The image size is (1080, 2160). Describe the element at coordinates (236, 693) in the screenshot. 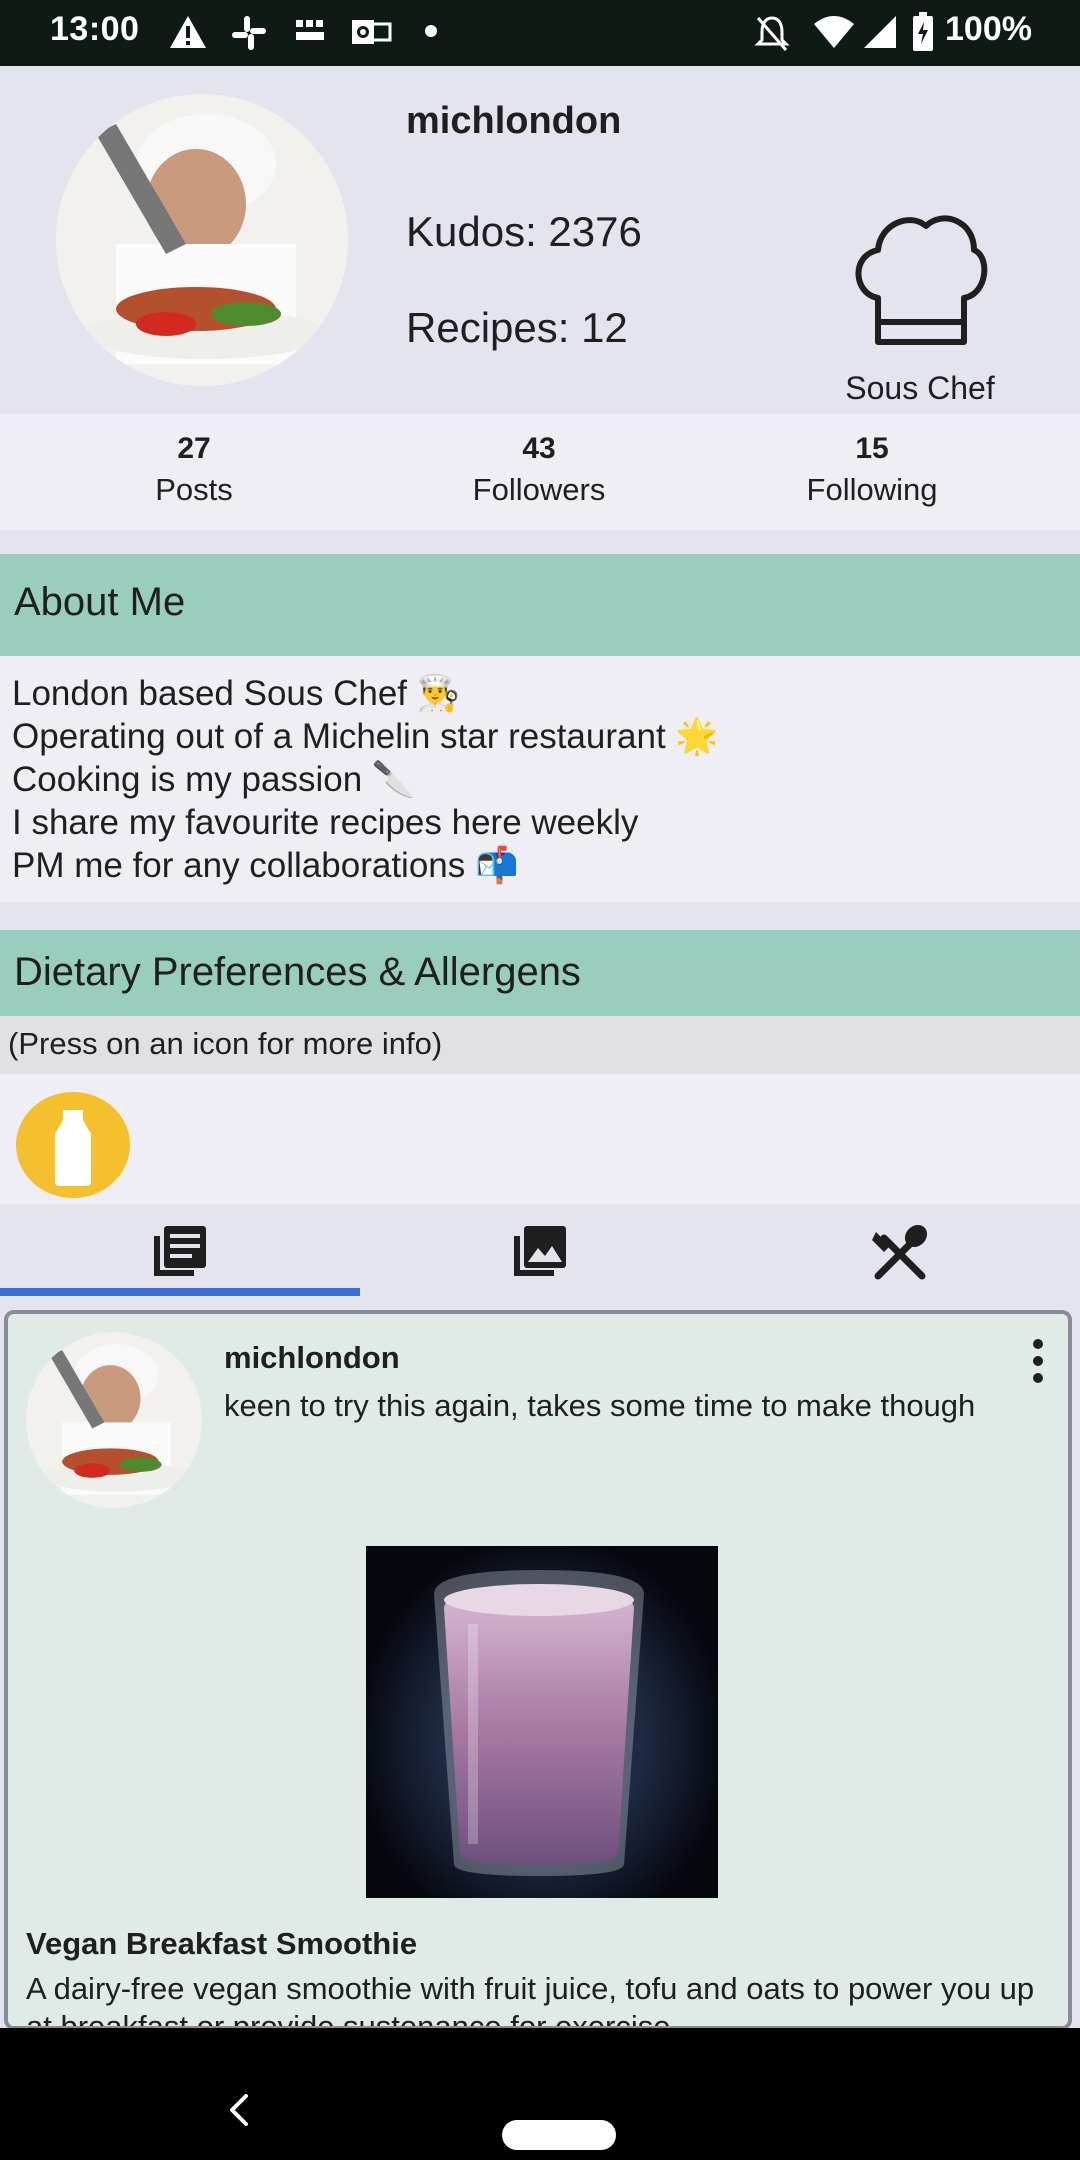

I see `about-line: London based Sous Chef 👨‍🍳` at that location.